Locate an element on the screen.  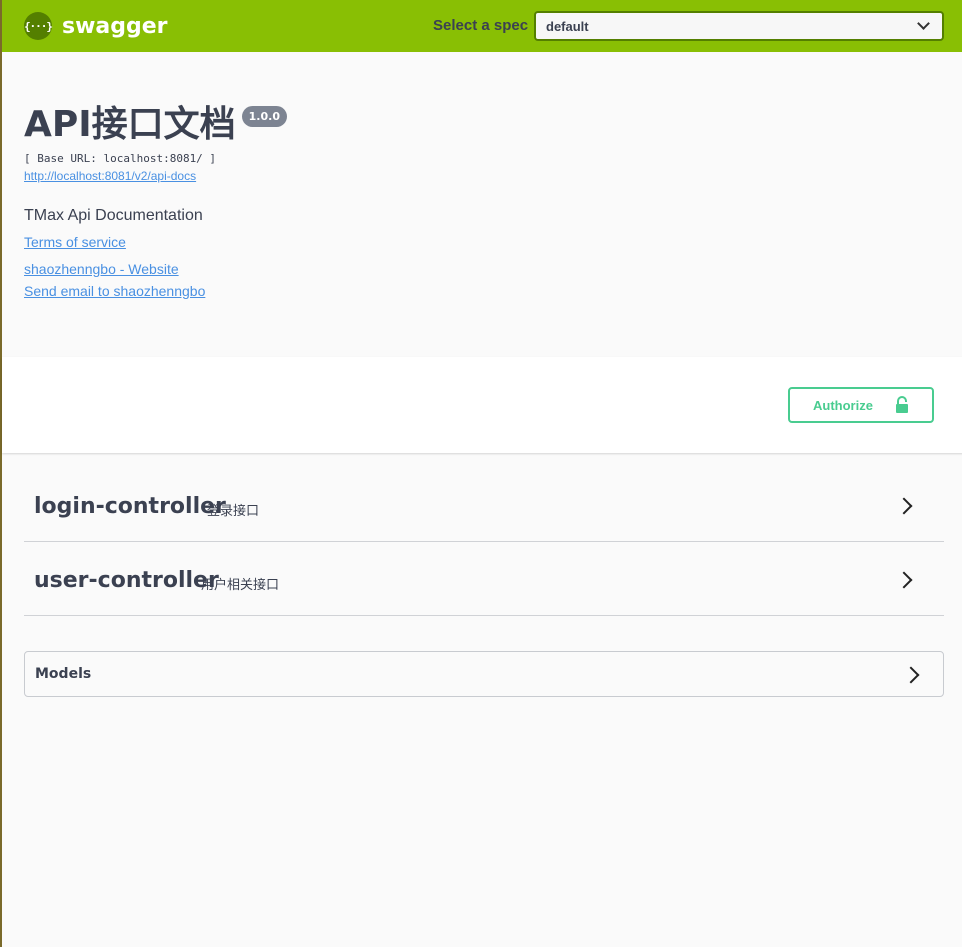
swagger-logo-text: swagger is located at coordinates (115, 26).